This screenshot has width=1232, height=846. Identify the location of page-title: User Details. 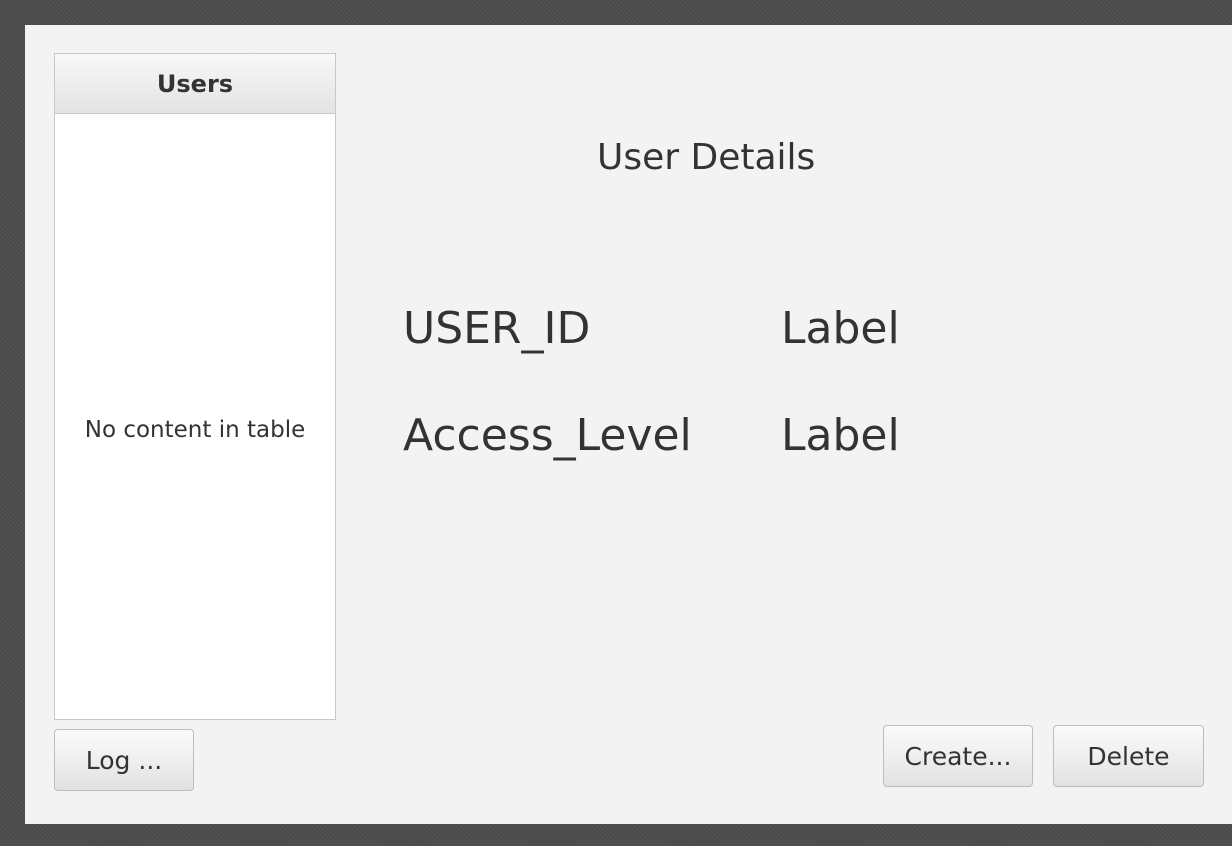
(706, 157).